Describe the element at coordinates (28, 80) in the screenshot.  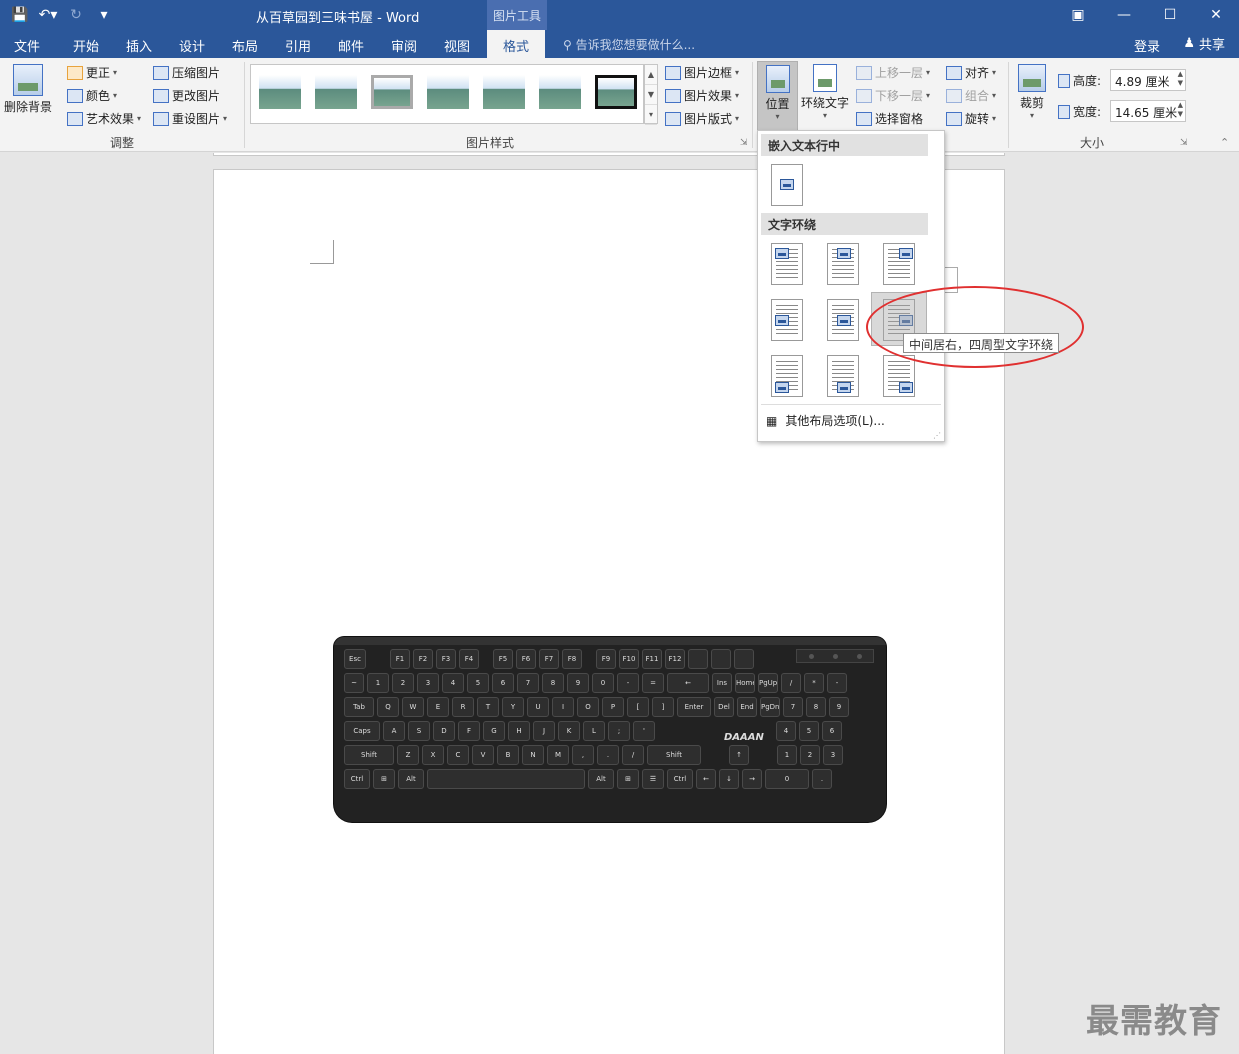
I see `remove-background-icon` at that location.